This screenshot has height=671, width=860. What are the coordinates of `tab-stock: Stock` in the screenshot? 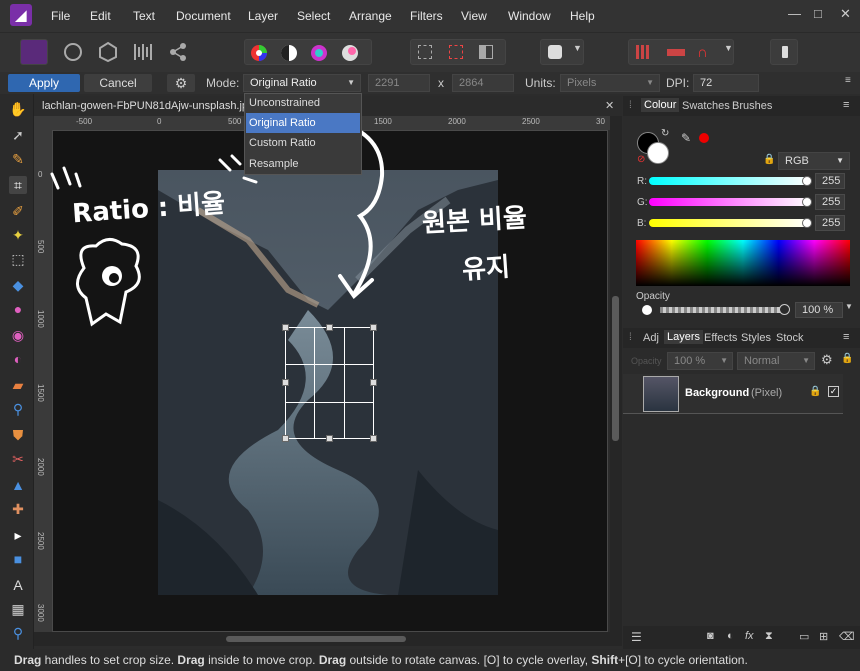 It's located at (790, 338).